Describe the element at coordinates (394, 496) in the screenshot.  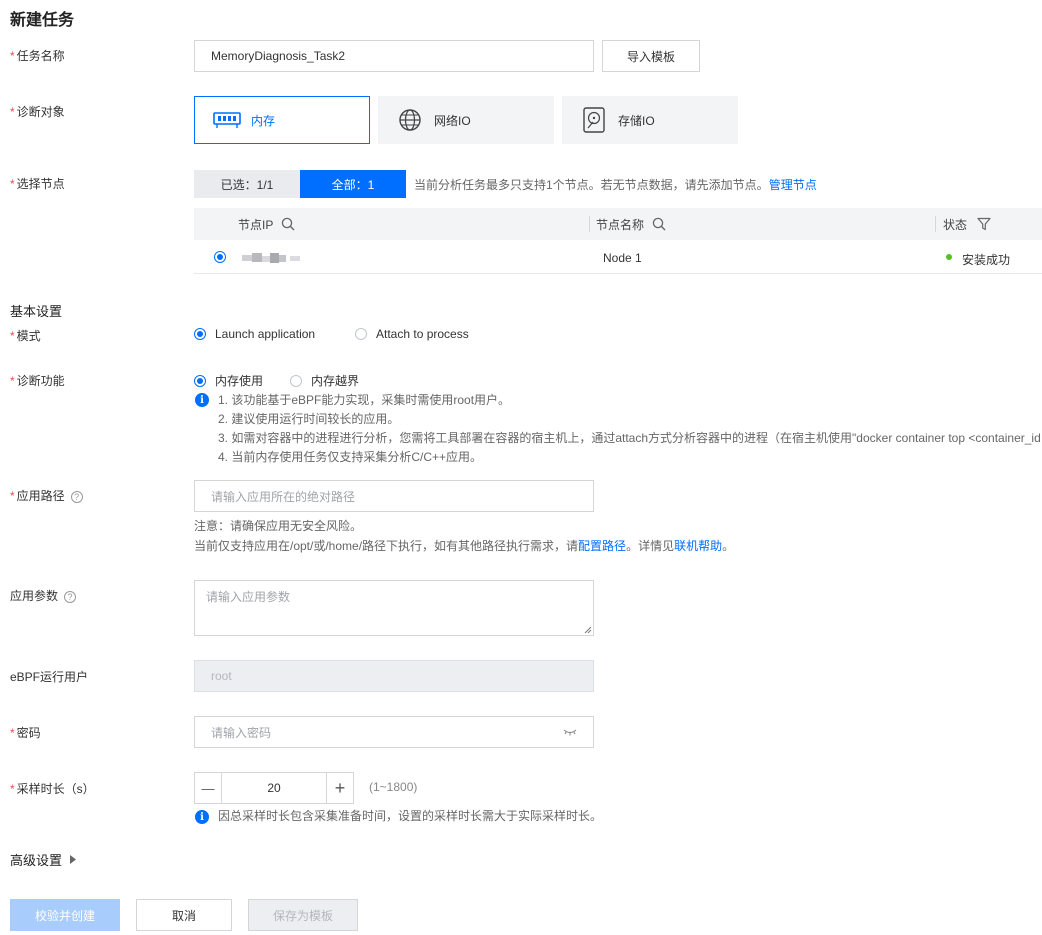
I see `app-path-input: 请输入应用所在的绝对路径` at that location.